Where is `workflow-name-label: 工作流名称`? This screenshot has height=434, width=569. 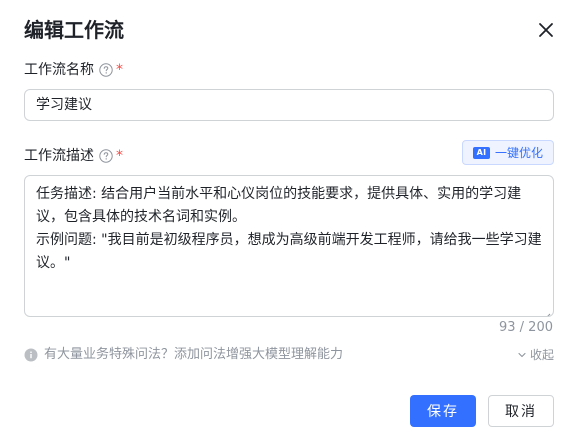 workflow-name-label: 工作流名称 is located at coordinates (59, 70).